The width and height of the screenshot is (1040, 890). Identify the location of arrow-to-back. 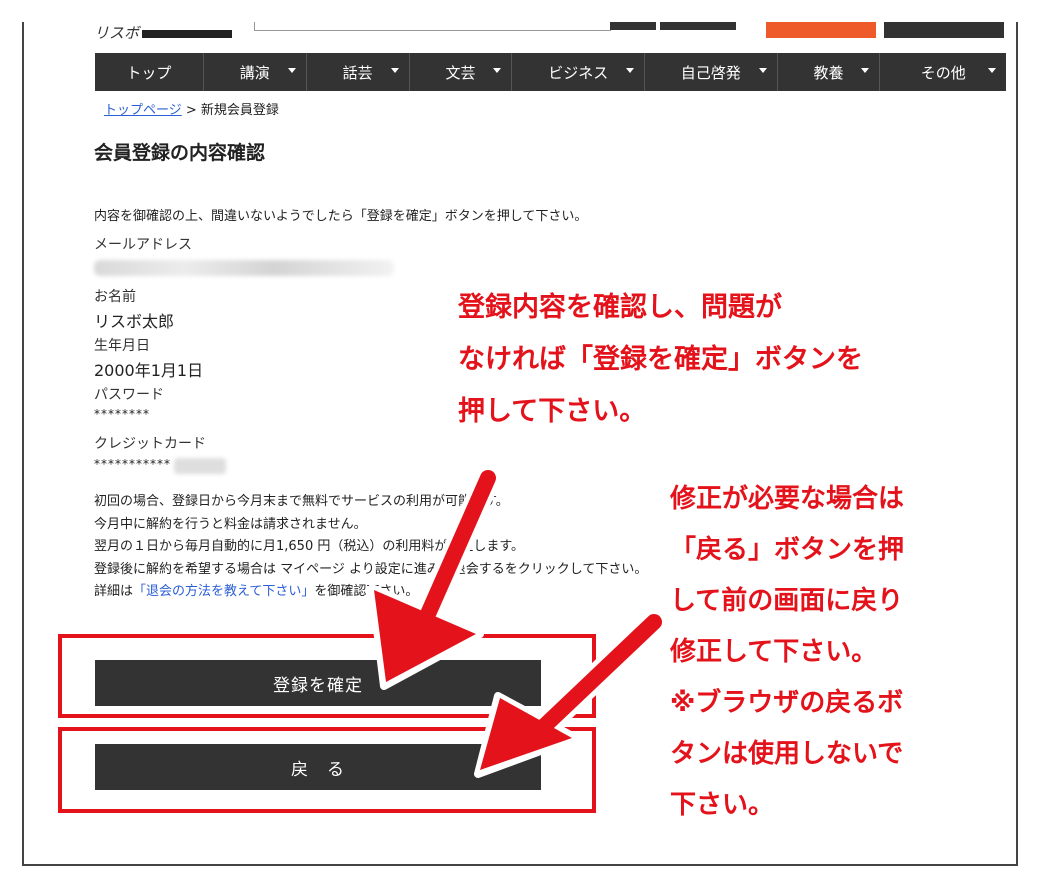
(595, 678).